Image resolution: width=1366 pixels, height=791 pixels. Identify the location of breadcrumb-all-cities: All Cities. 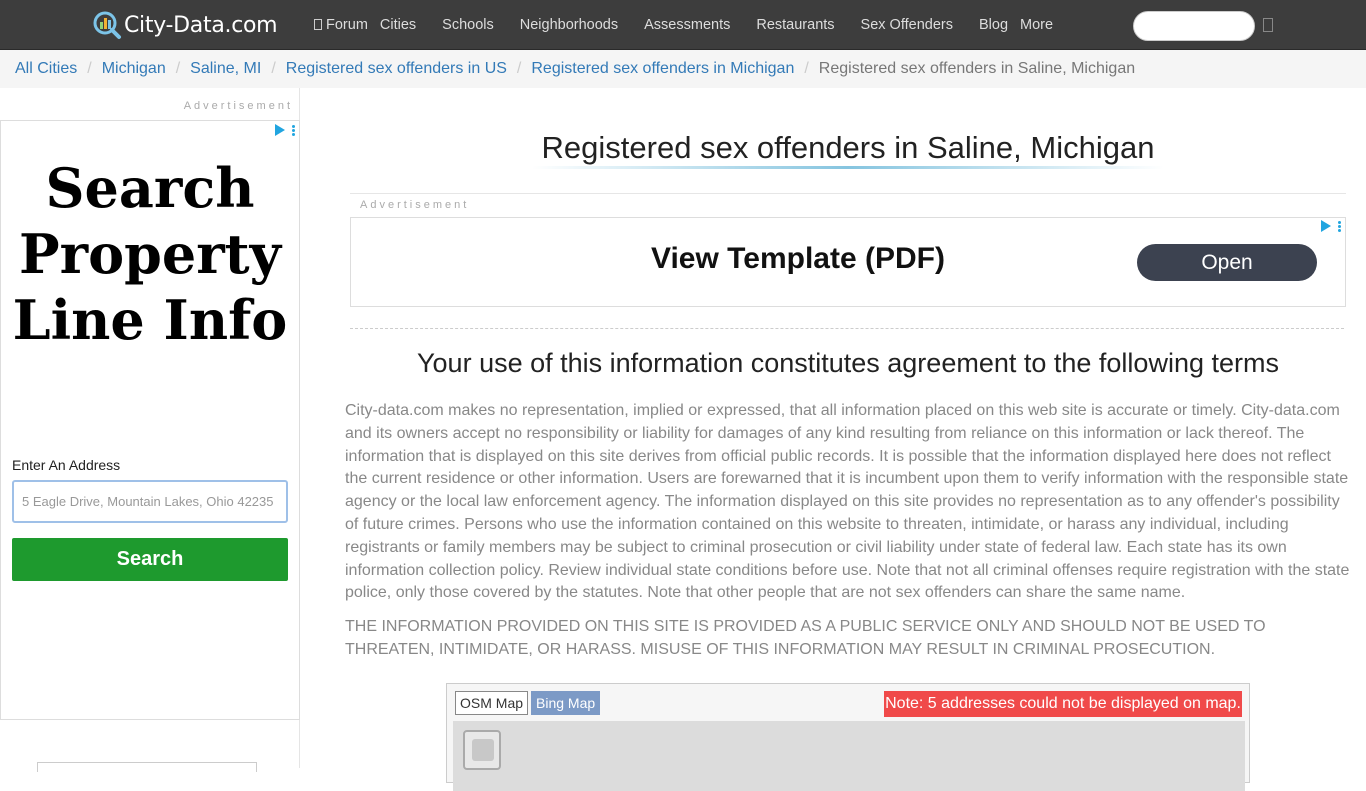
(46, 69).